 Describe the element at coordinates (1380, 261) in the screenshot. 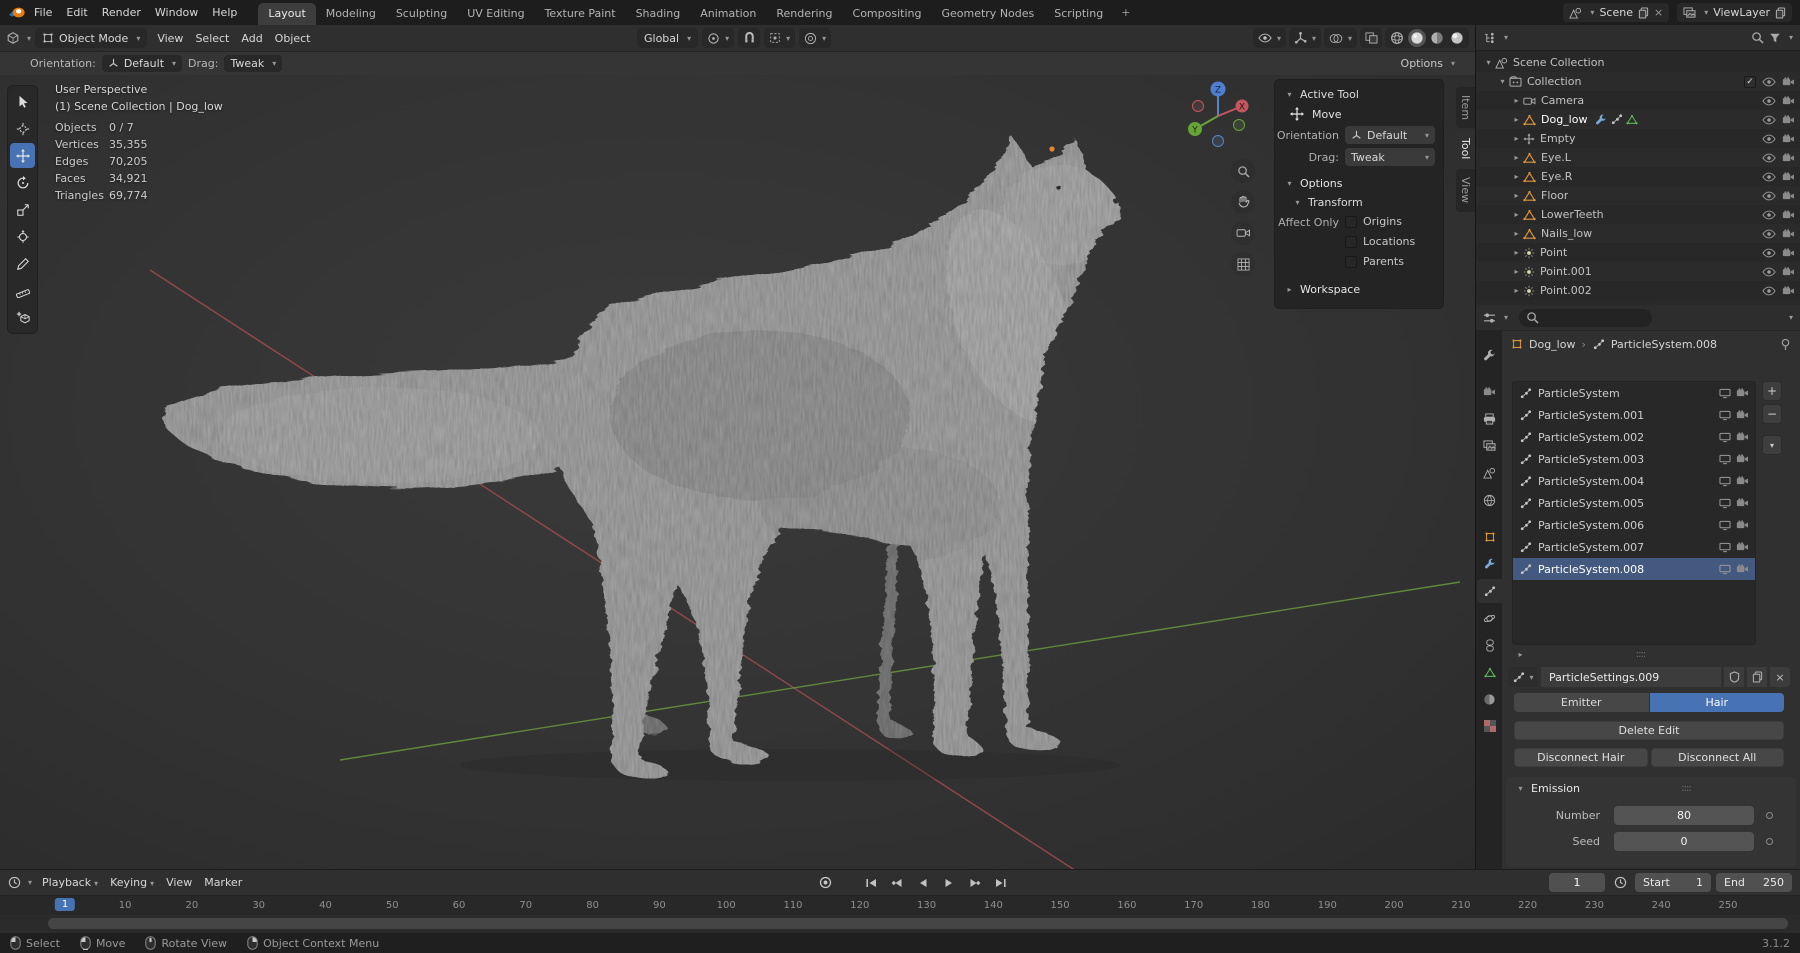

I see `checkbox-parents: Parents` at that location.